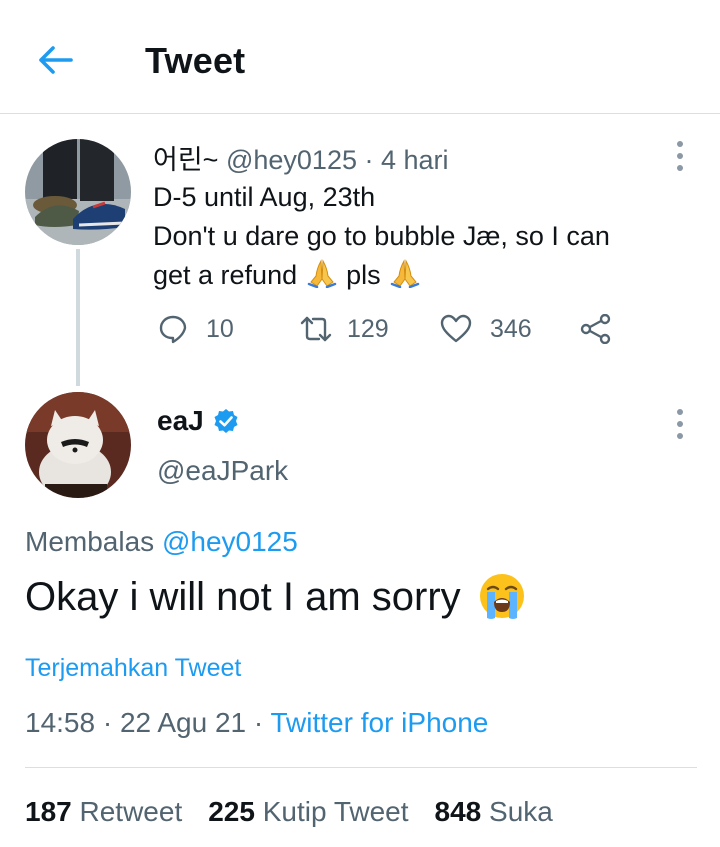 The image size is (720, 847). What do you see at coordinates (291, 160) in the screenshot?
I see `parent-handle: @hey0125` at bounding box center [291, 160].